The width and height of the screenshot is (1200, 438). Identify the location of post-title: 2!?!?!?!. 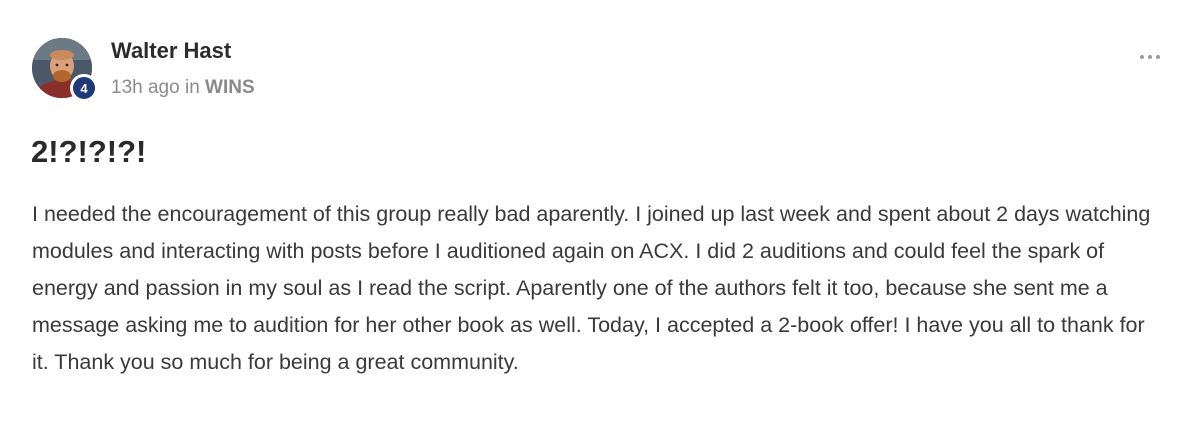
(89, 151).